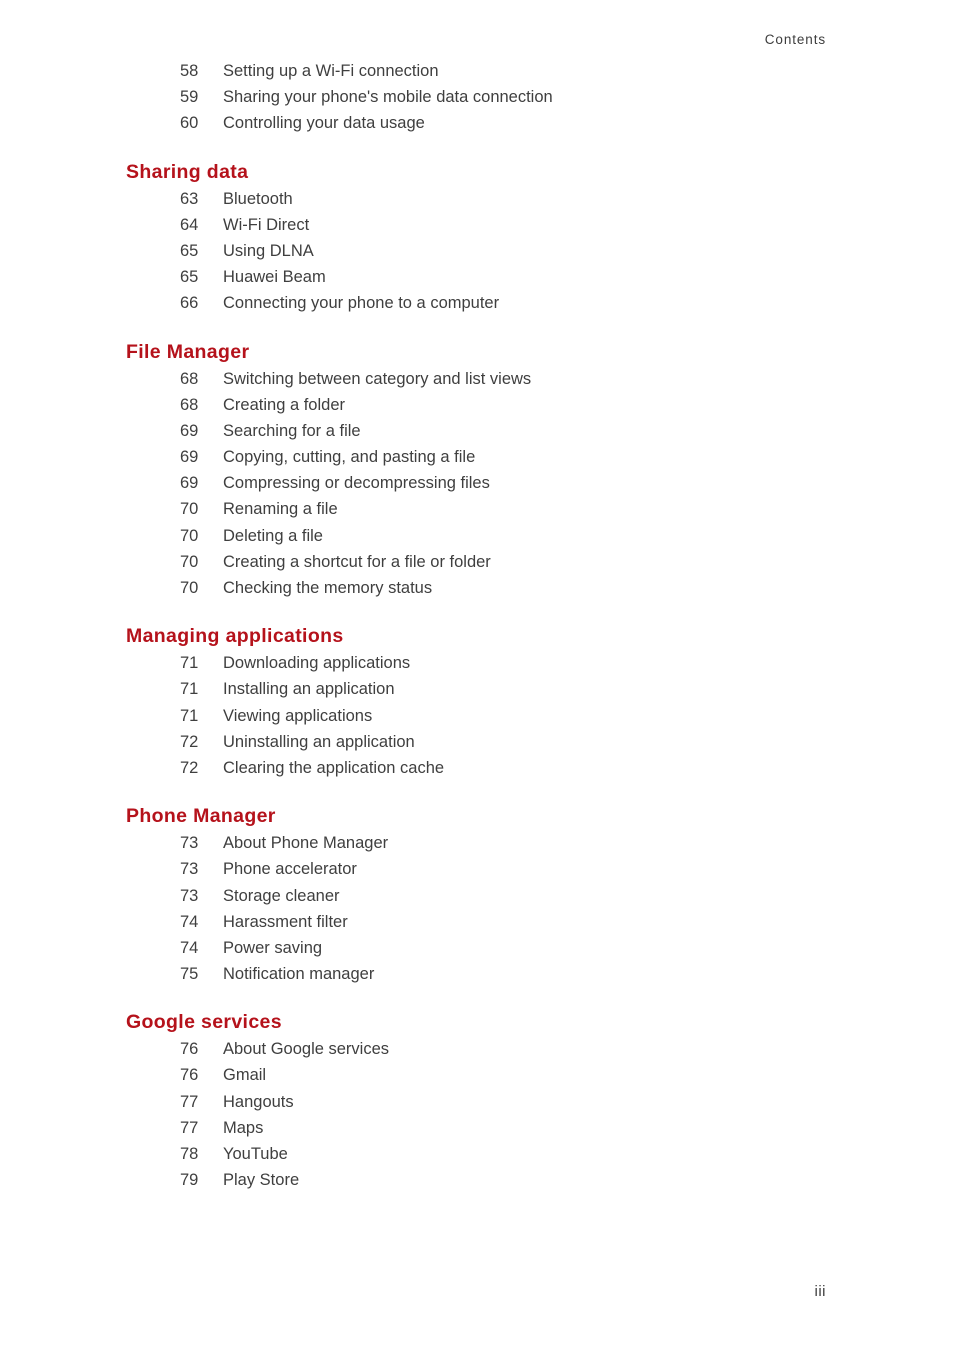 The height and width of the screenshot is (1352, 954). I want to click on toc-entry-title: Power saving, so click(273, 947).